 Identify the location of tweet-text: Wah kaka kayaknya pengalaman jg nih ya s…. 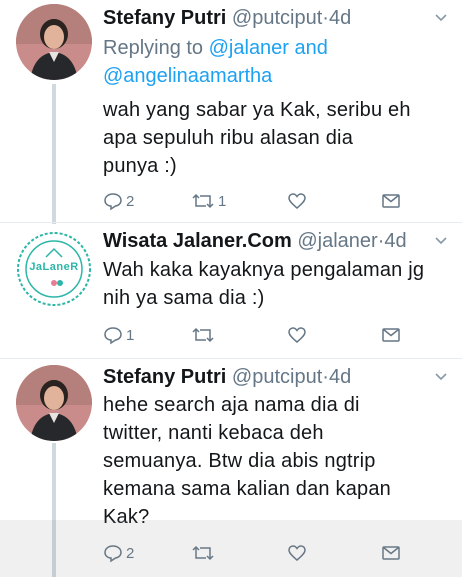
(276, 284).